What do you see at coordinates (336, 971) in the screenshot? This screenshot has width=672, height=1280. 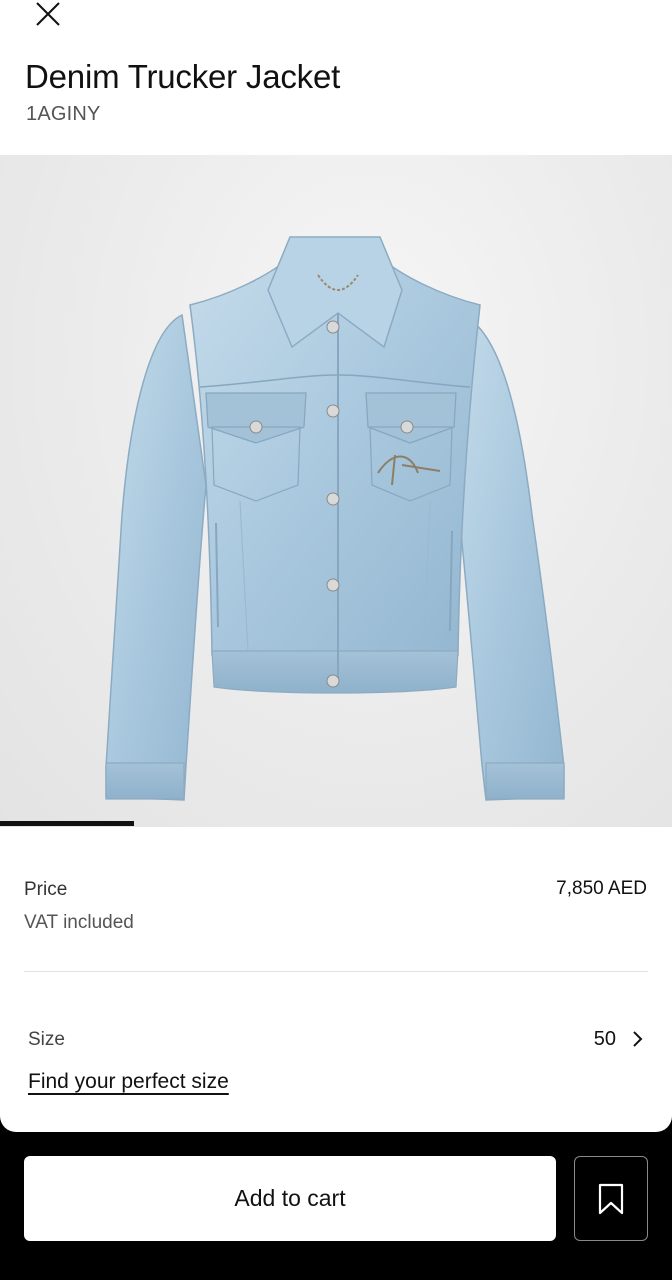 I see `divider` at bounding box center [336, 971].